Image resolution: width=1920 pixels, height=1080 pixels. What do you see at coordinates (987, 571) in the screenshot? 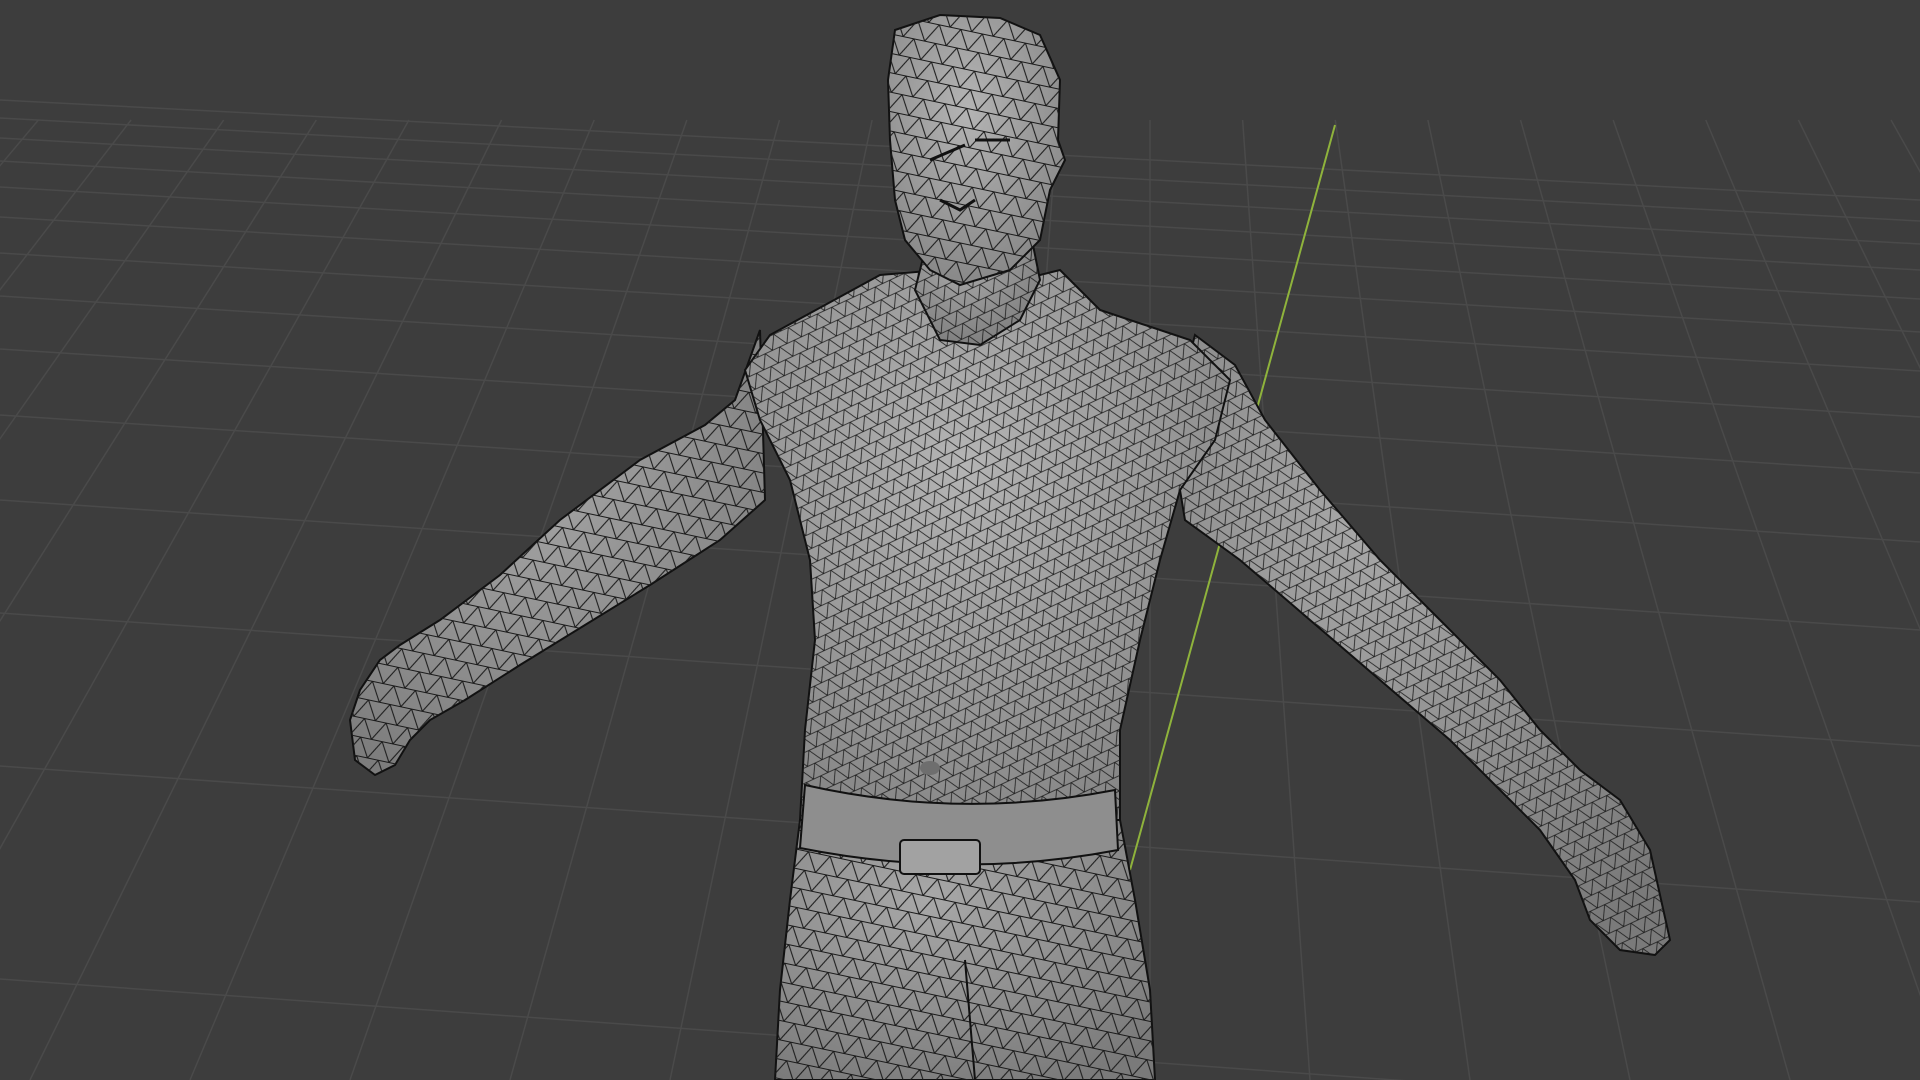
I see `torso` at bounding box center [987, 571].